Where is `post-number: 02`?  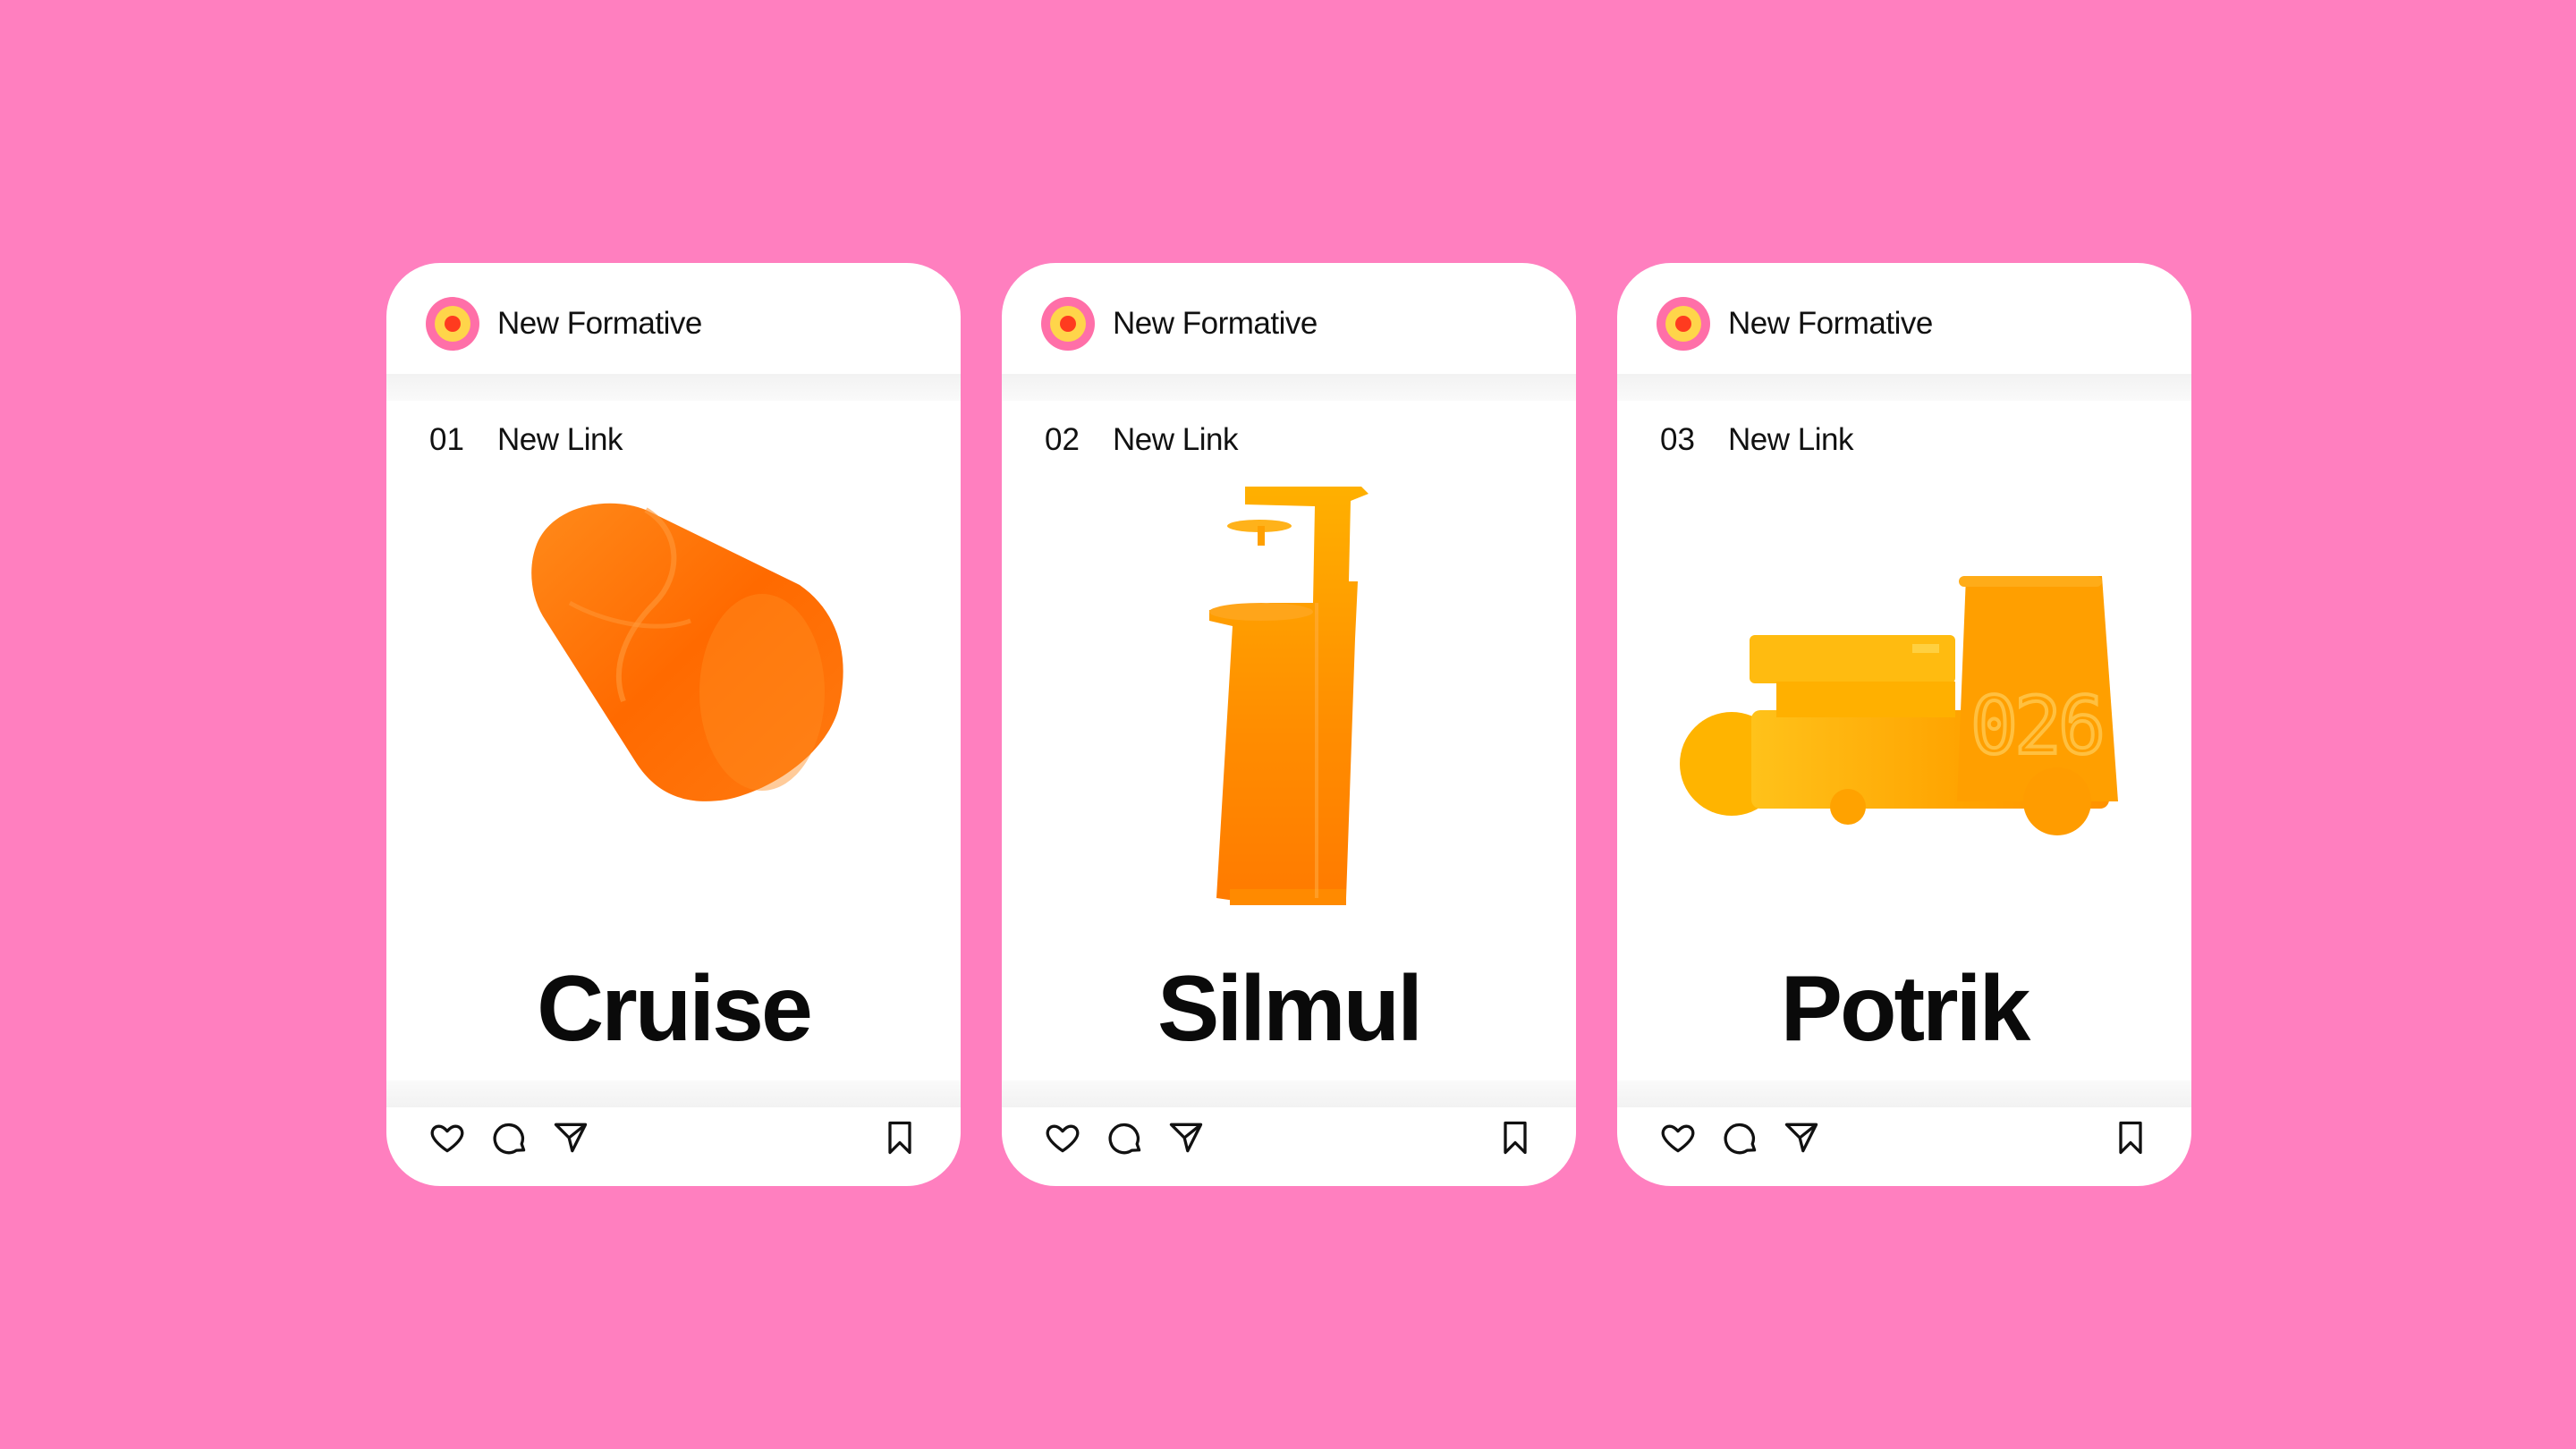 post-number: 02 is located at coordinates (1062, 439).